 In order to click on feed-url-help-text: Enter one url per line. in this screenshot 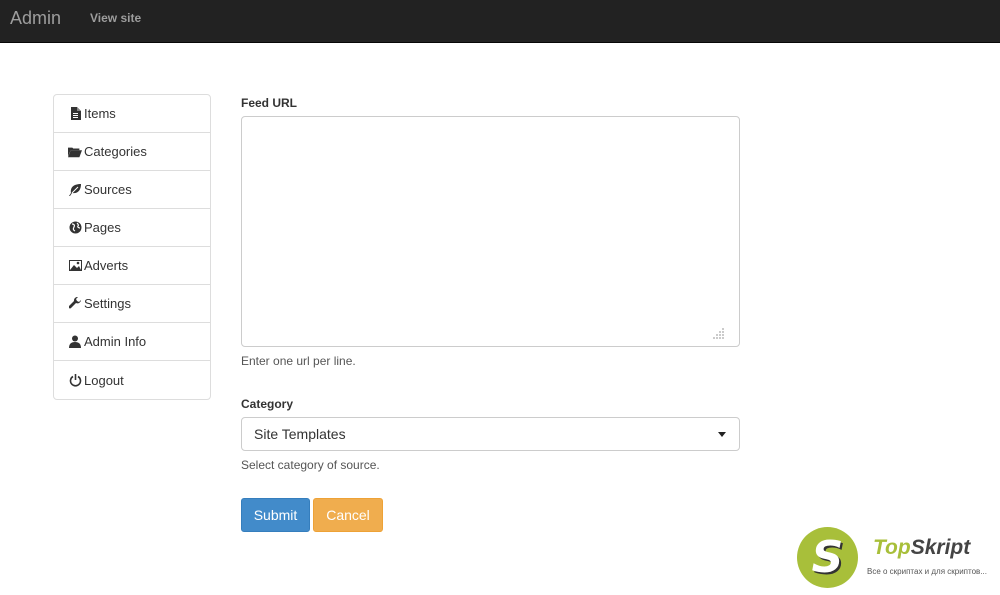, I will do `click(298, 361)`.